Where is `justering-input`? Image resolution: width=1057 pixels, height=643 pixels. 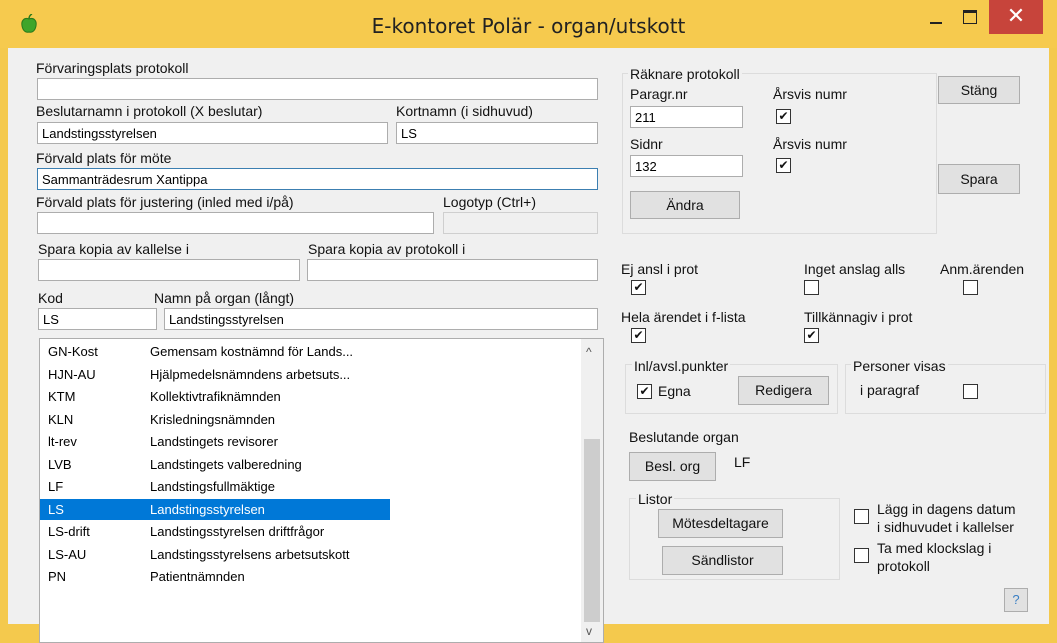
justering-input is located at coordinates (235, 223).